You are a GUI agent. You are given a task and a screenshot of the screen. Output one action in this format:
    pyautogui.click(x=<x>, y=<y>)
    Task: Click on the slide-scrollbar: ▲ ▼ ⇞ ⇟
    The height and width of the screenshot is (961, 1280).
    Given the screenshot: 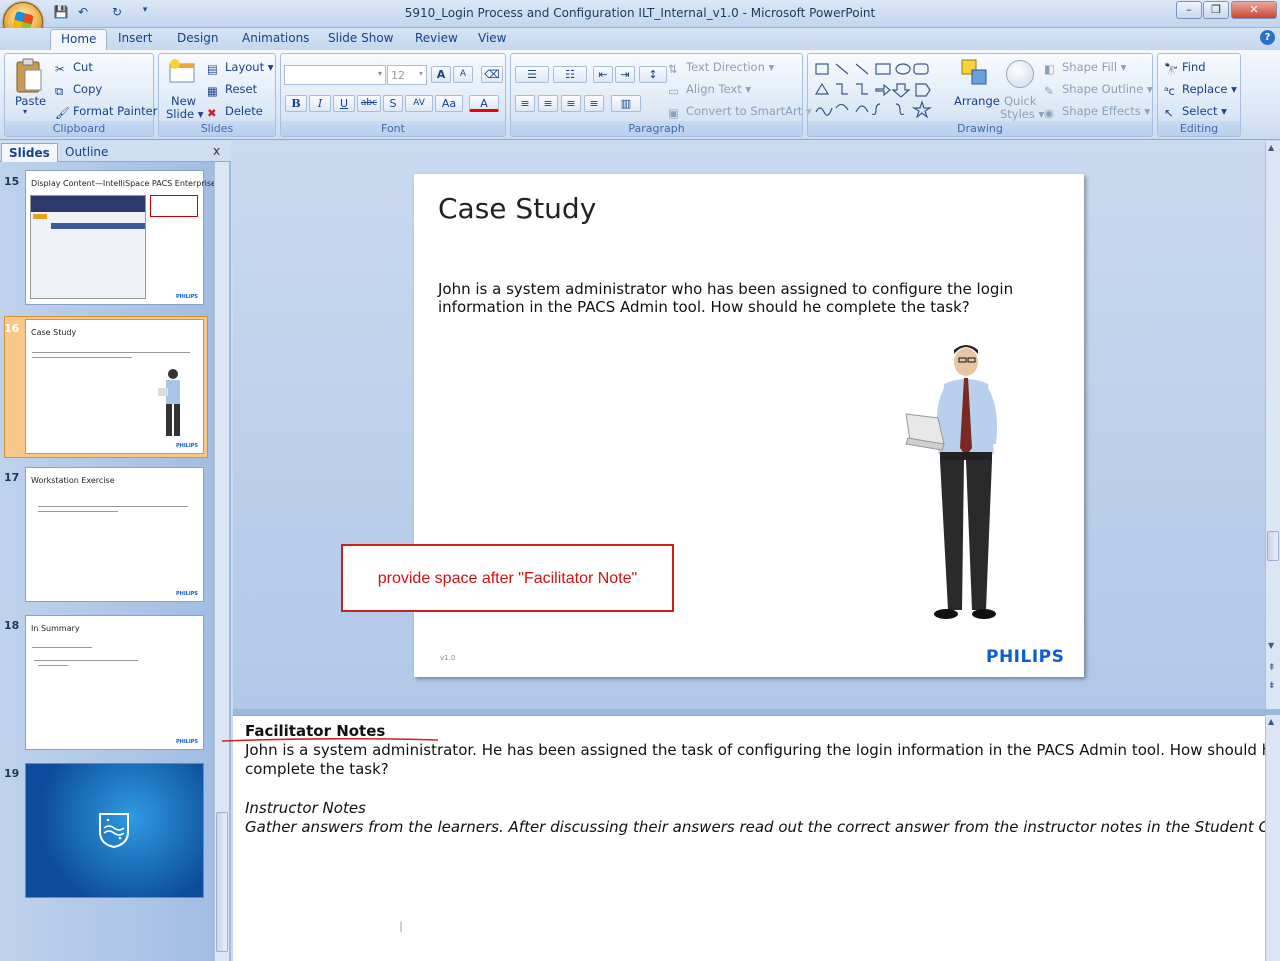 What is the action you would take?
    pyautogui.click(x=1272, y=425)
    